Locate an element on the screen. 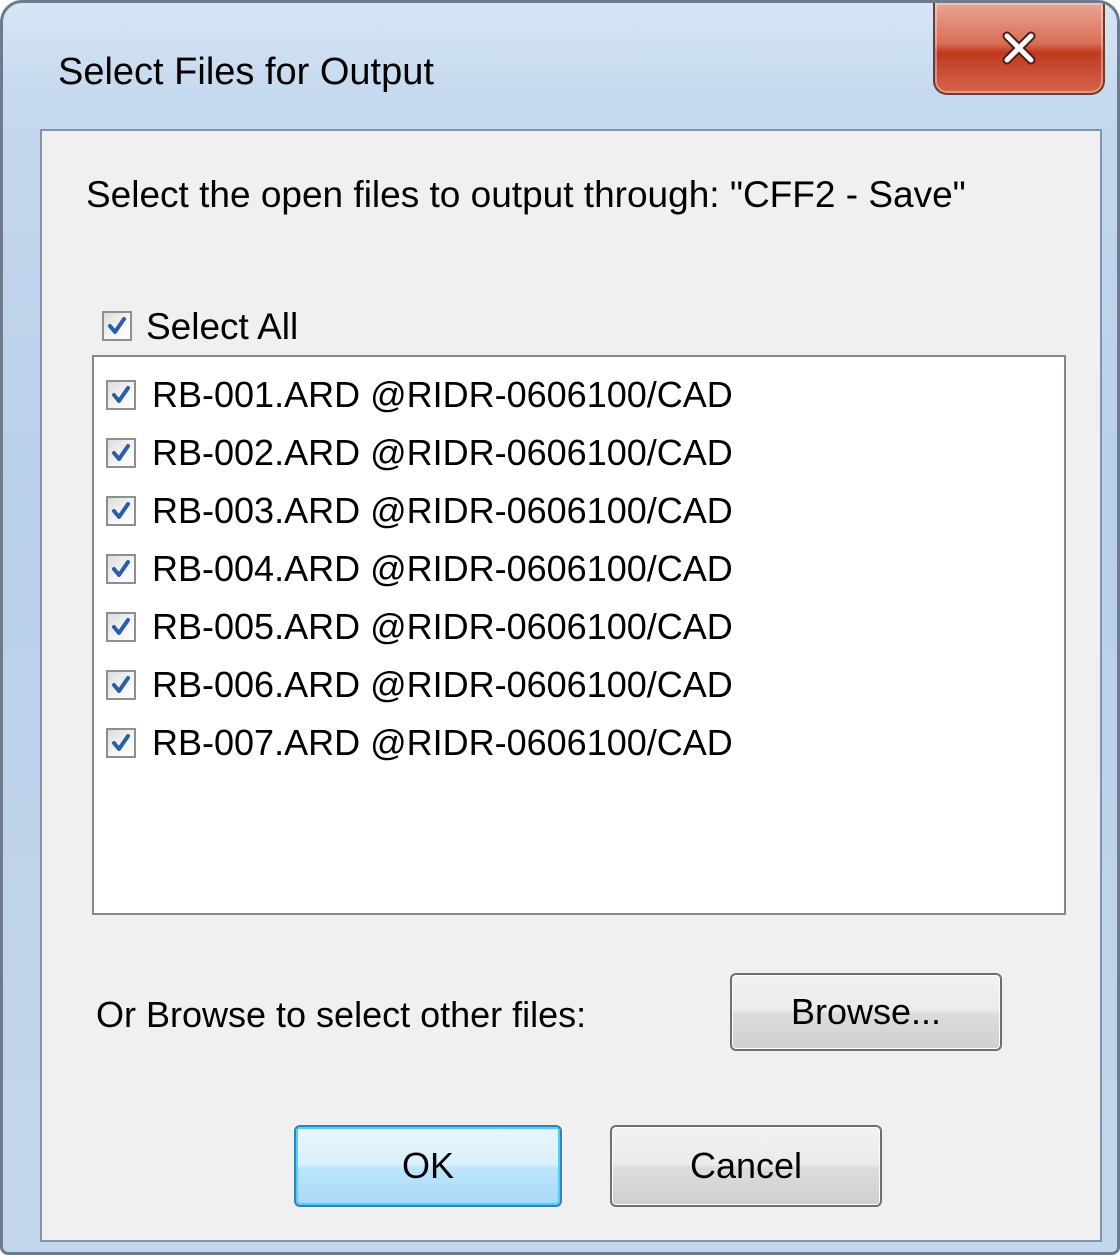 The height and width of the screenshot is (1255, 1120). ok-button: OK is located at coordinates (428, 1166).